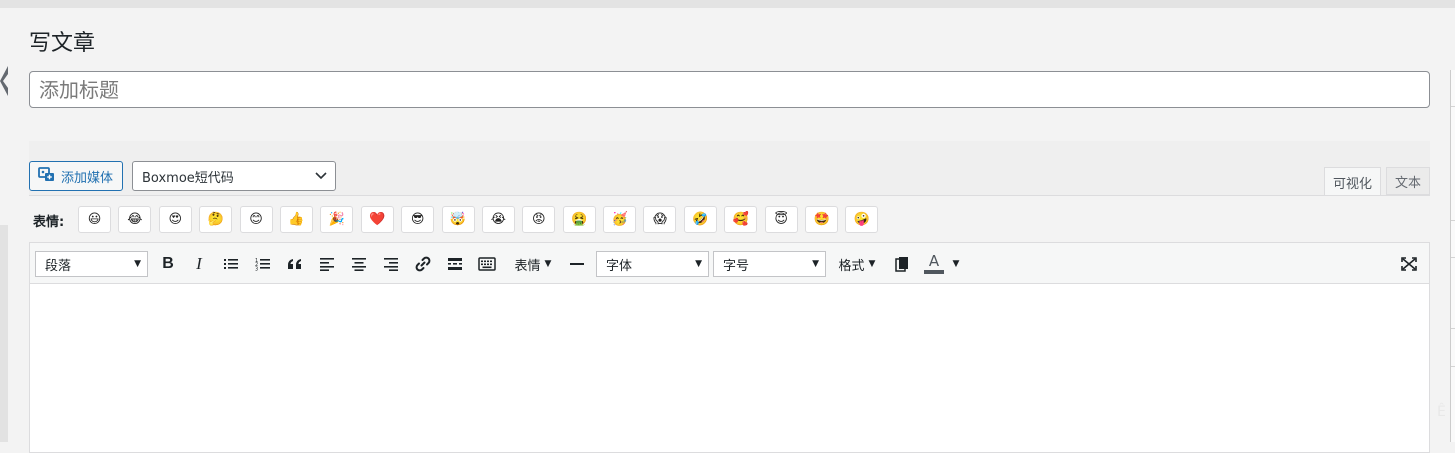 The image size is (1455, 453). What do you see at coordinates (729, 195) in the screenshot?
I see `divider` at bounding box center [729, 195].